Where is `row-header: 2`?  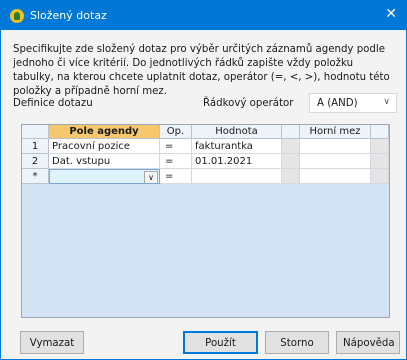 row-header: 2 is located at coordinates (35, 161).